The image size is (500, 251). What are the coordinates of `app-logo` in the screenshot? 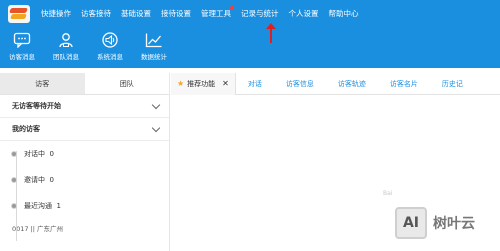 It's located at (19, 14).